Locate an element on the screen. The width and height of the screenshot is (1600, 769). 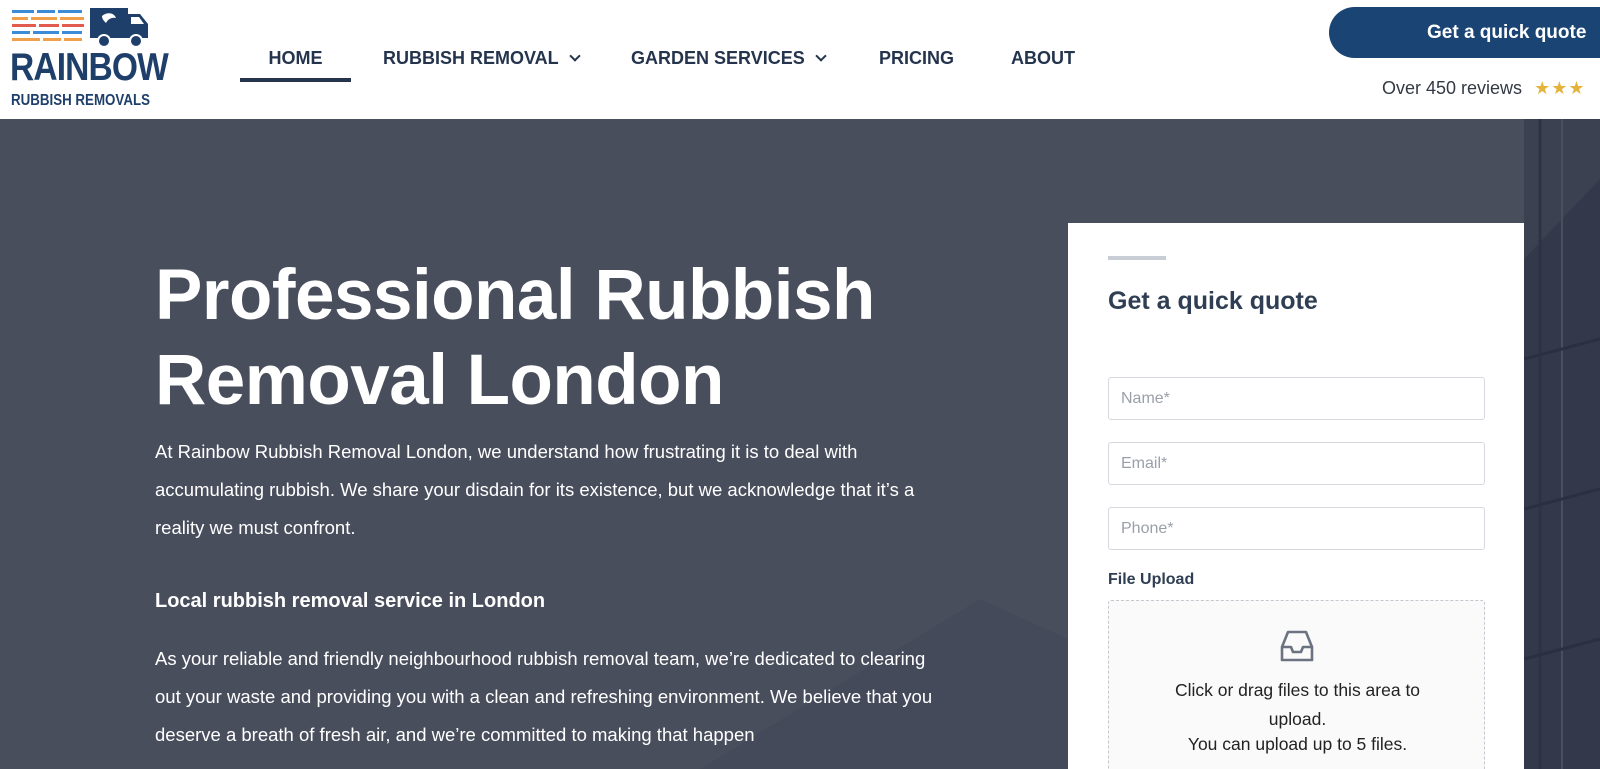
nav-item-pricing: PRICING is located at coordinates (916, 61).